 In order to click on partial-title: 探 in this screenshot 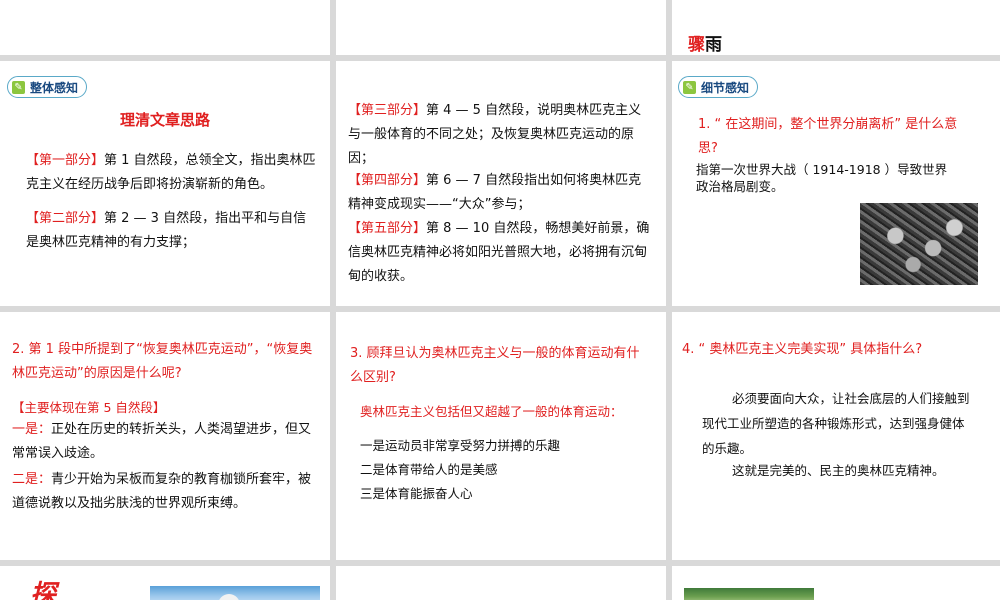, I will do `click(43, 590)`.